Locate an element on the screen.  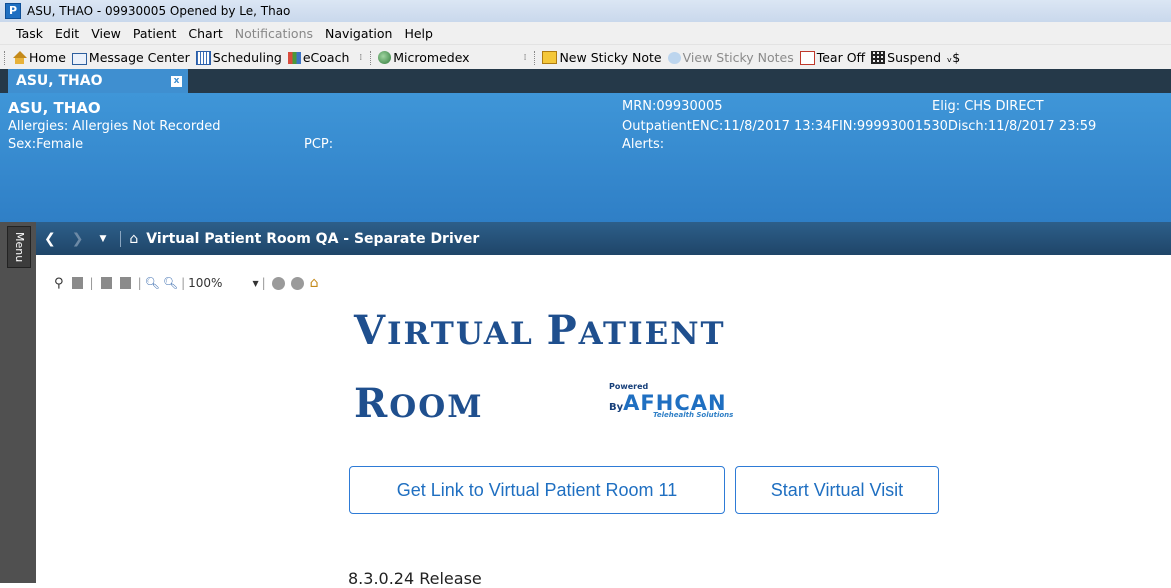
home-button: Home is located at coordinates (39, 57).